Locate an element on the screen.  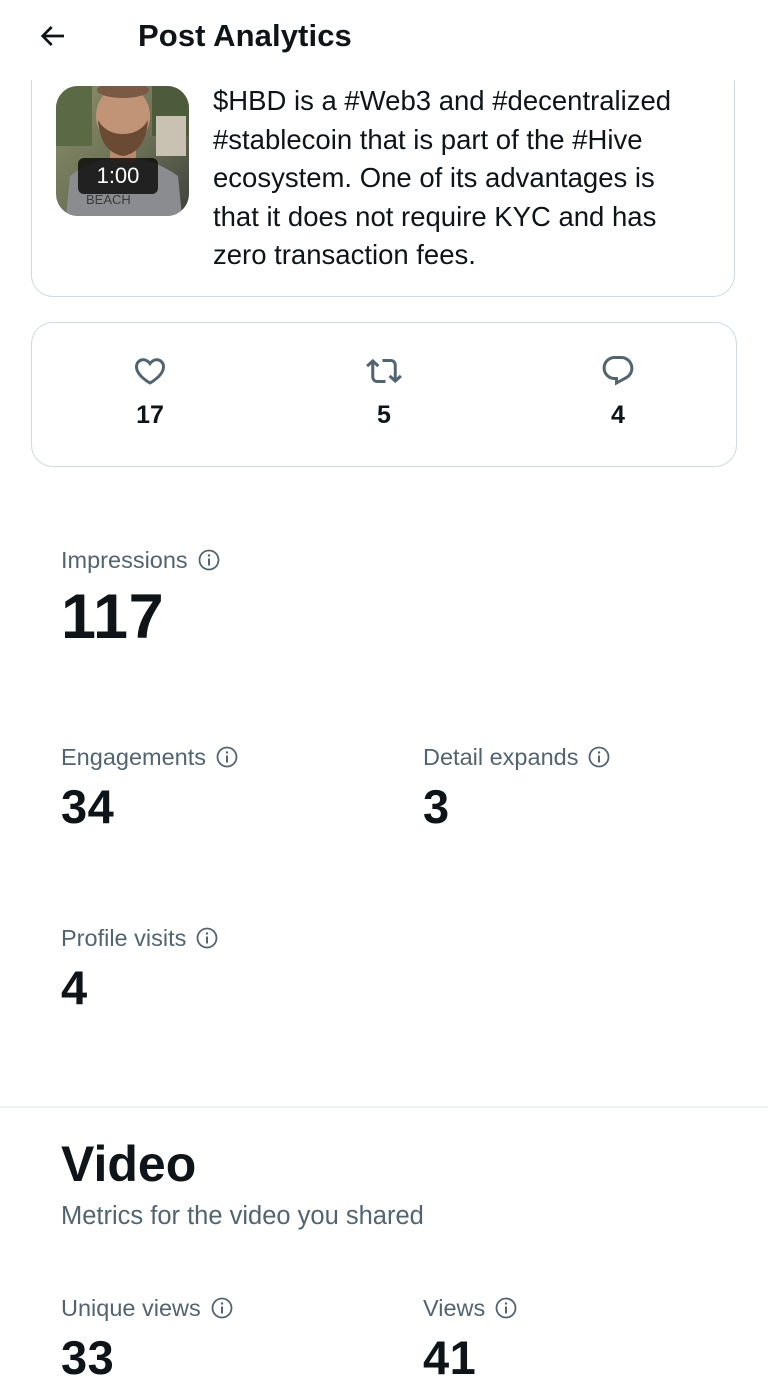
unique-views-value: 33 is located at coordinates (88, 1357).